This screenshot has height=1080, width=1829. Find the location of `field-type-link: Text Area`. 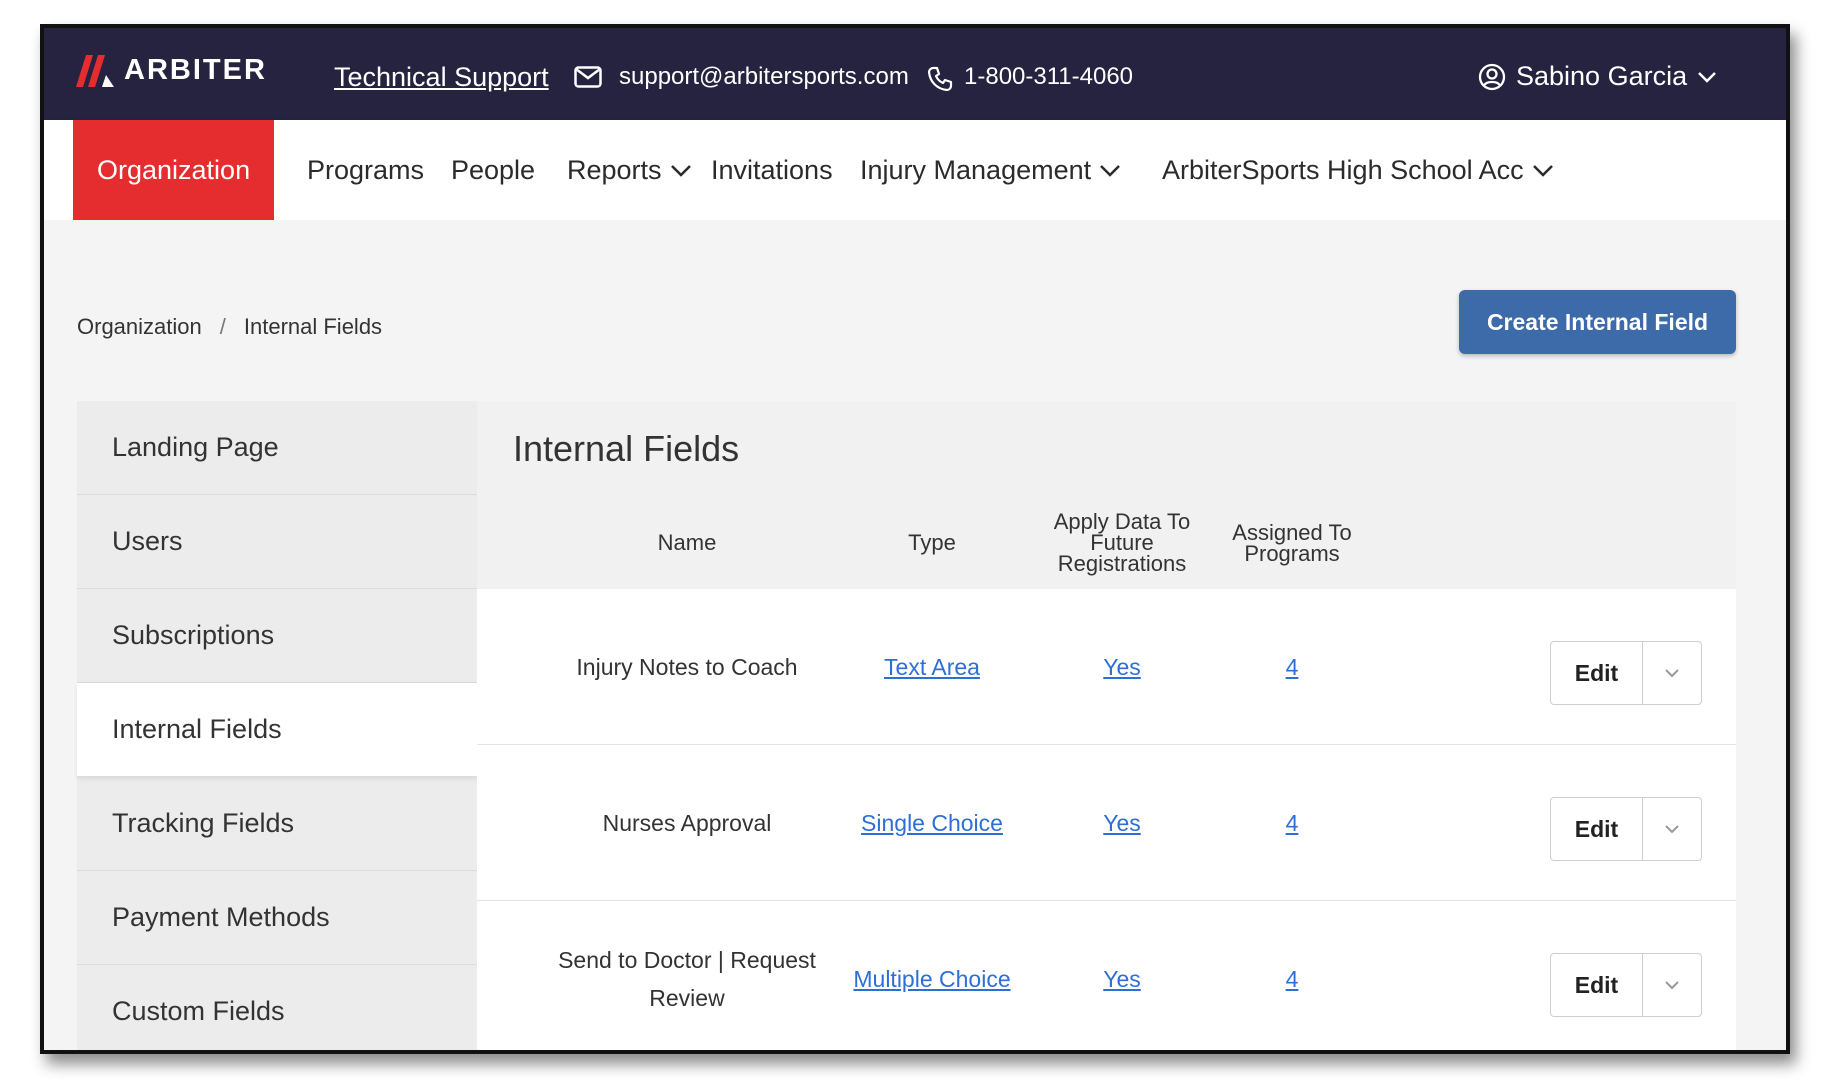

field-type-link: Text Area is located at coordinates (932, 667).